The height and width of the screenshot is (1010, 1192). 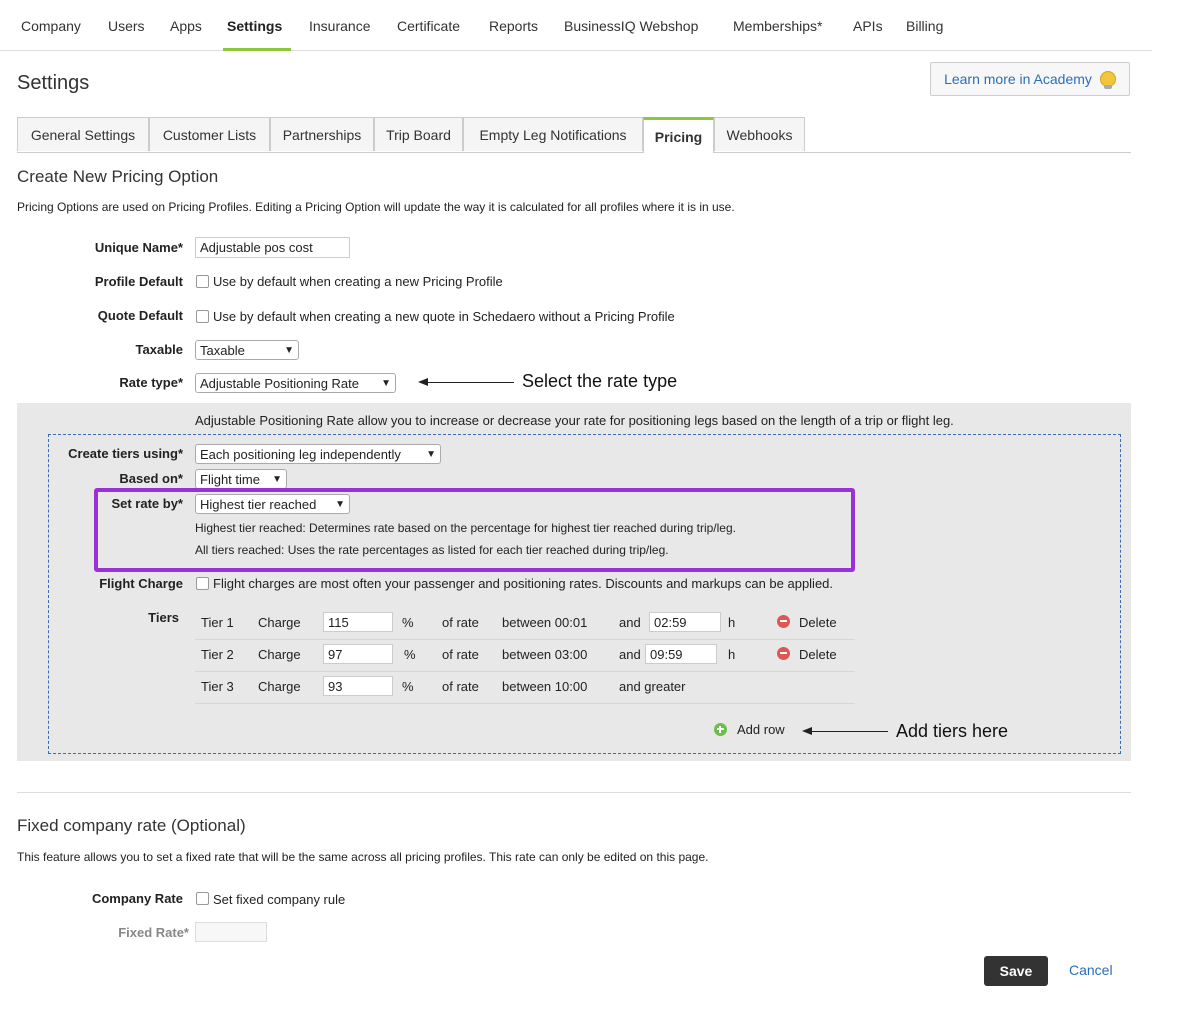 I want to click on nav-webshop: BusinessIQ Webshop, so click(x=631, y=26).